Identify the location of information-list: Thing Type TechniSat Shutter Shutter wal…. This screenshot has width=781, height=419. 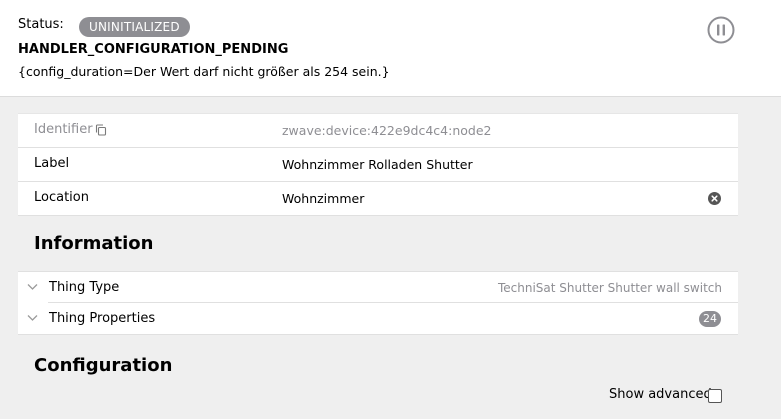
(378, 303).